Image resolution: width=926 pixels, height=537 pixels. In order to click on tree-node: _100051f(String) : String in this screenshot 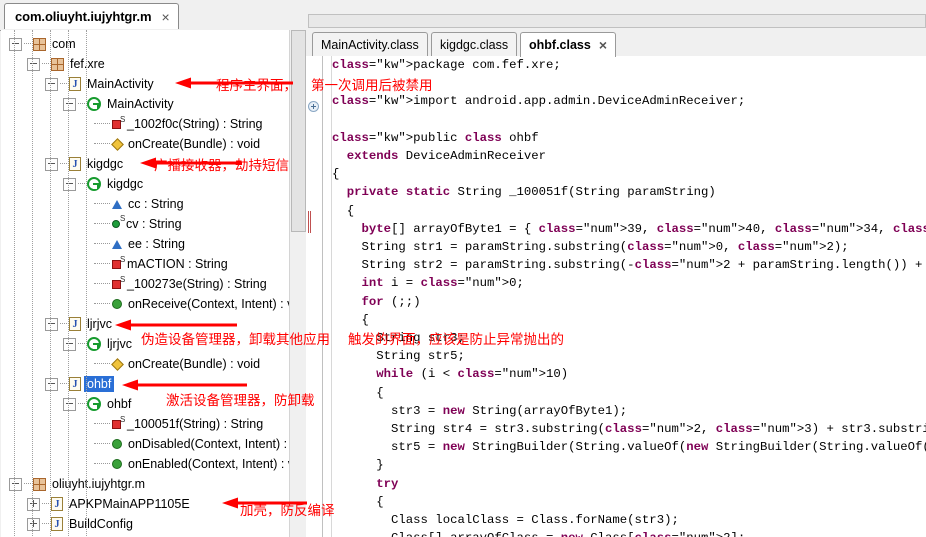, I will do `click(145, 424)`.